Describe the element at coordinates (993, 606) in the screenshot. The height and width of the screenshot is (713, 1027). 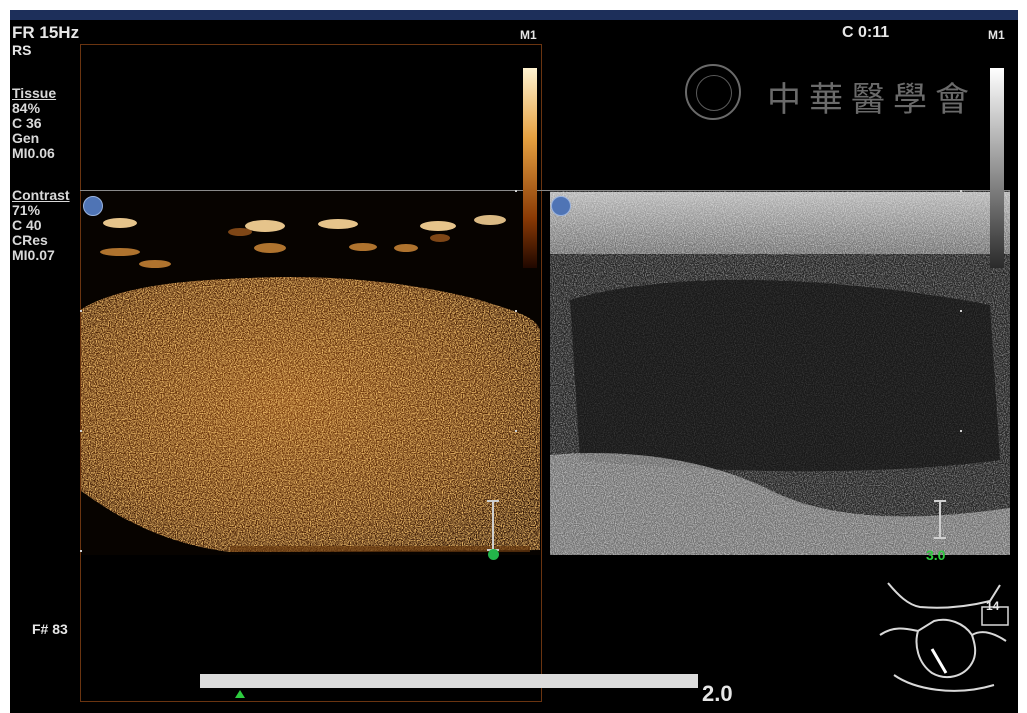
I see `probe-position-value: 14` at that location.